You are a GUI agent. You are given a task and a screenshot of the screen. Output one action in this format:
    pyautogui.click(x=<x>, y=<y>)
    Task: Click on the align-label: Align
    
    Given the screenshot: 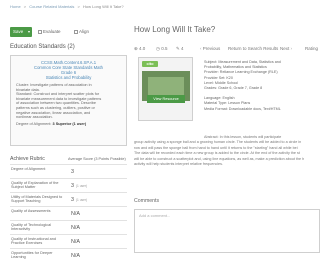 What is the action you would take?
    pyautogui.click(x=84, y=31)
    